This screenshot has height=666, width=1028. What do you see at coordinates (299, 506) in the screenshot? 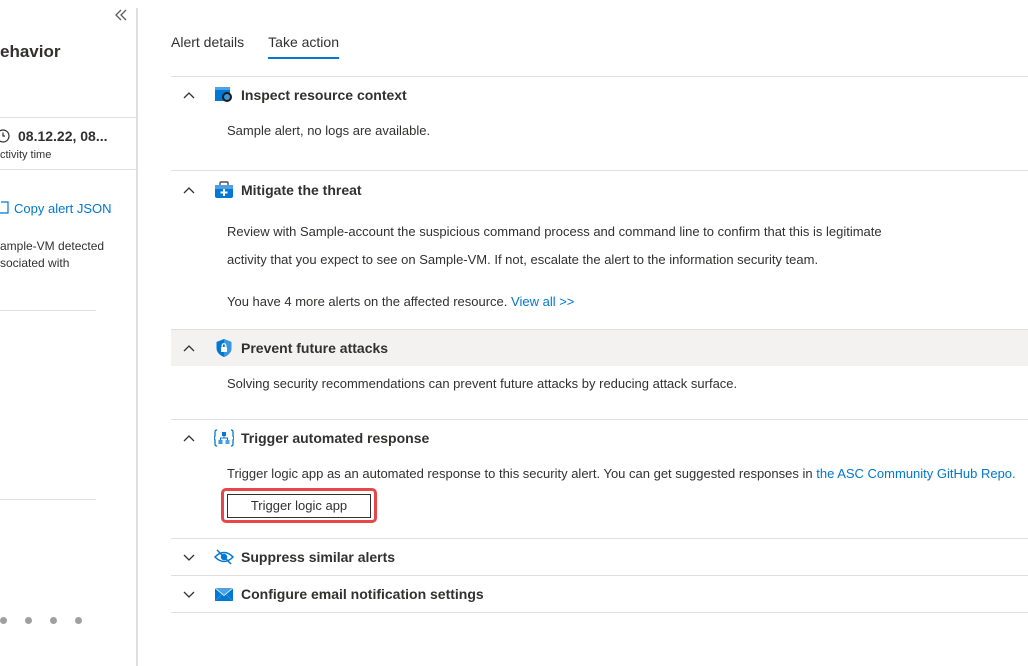
I see `trigger-logic-app-button: Trigger logic app` at bounding box center [299, 506].